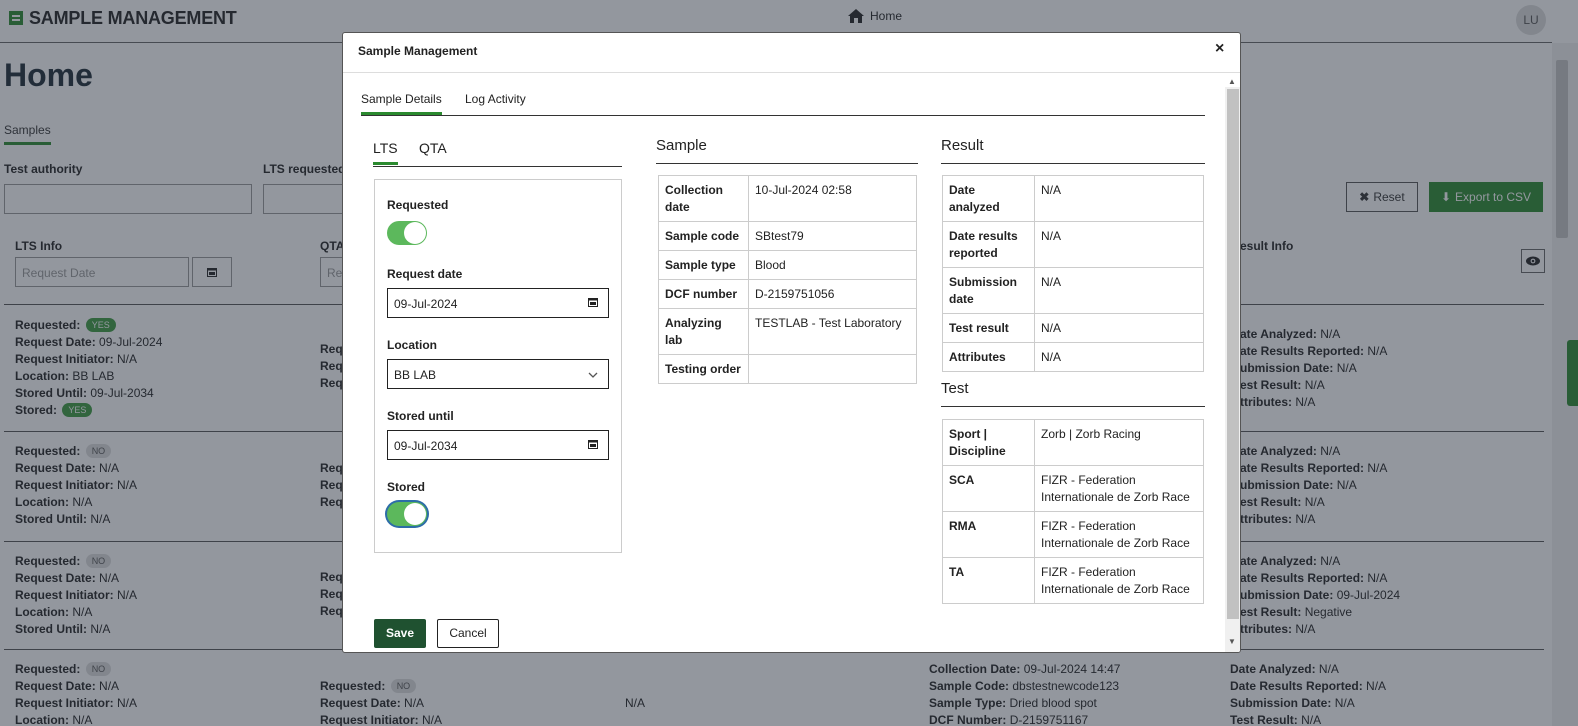  I want to click on tab-sample-details: Sample Details, so click(401, 103).